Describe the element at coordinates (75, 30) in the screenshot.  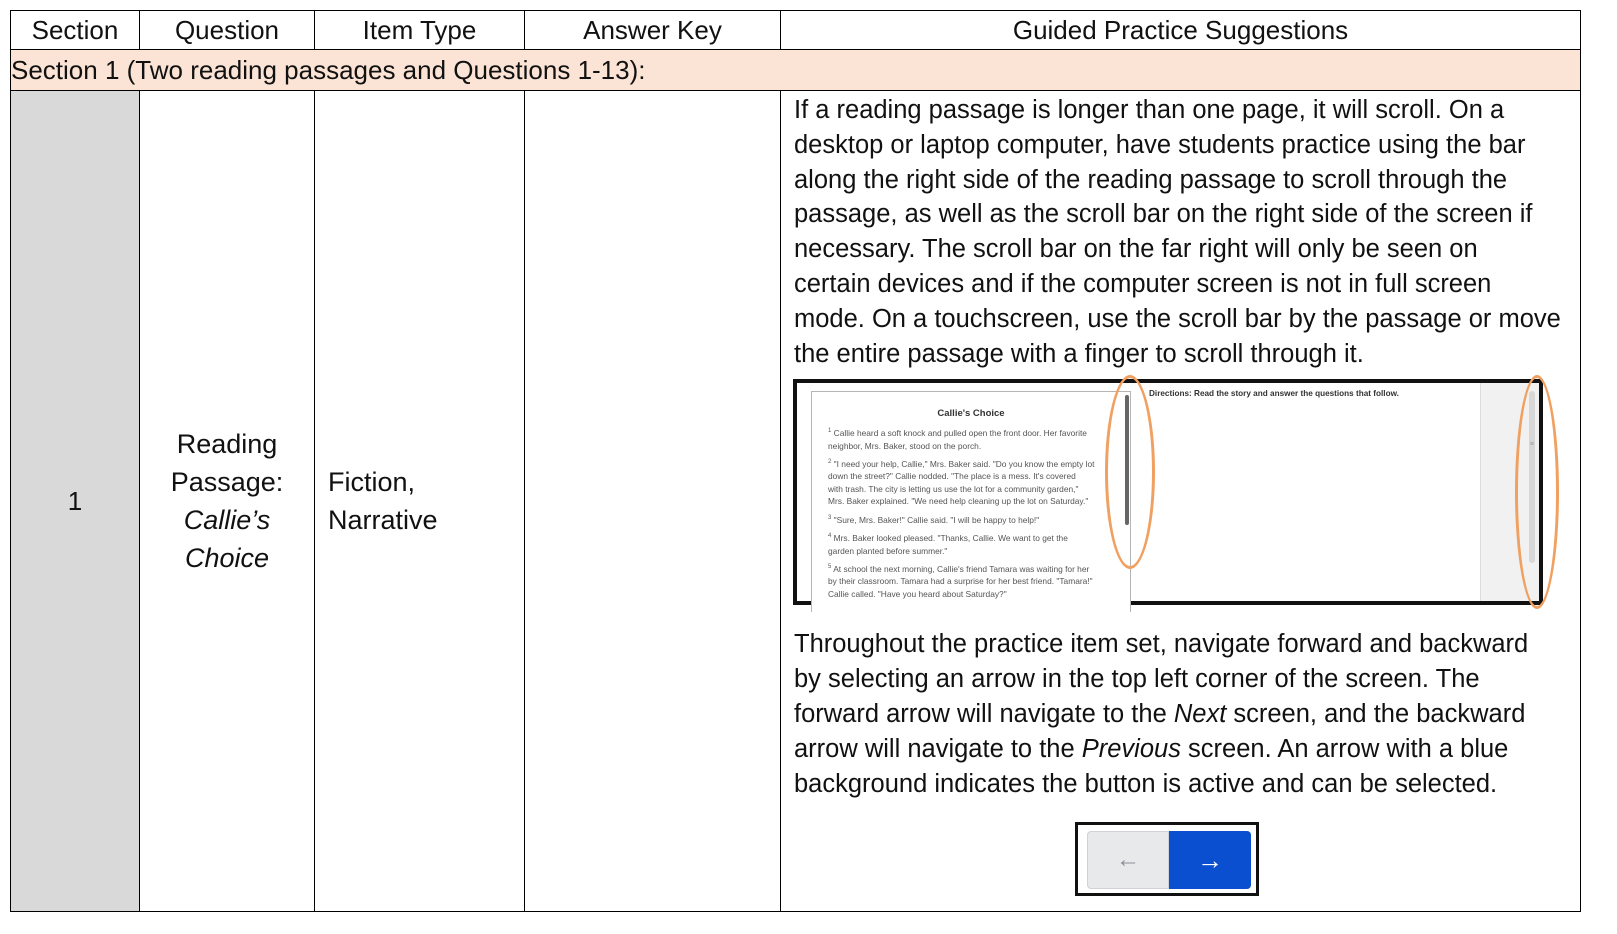
I see `header-section: Section` at that location.